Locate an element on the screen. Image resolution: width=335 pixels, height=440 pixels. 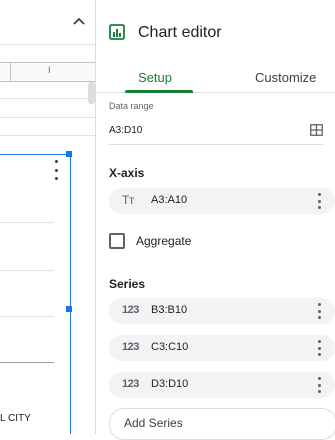
series-range-value: B3:B10 is located at coordinates (169, 310).